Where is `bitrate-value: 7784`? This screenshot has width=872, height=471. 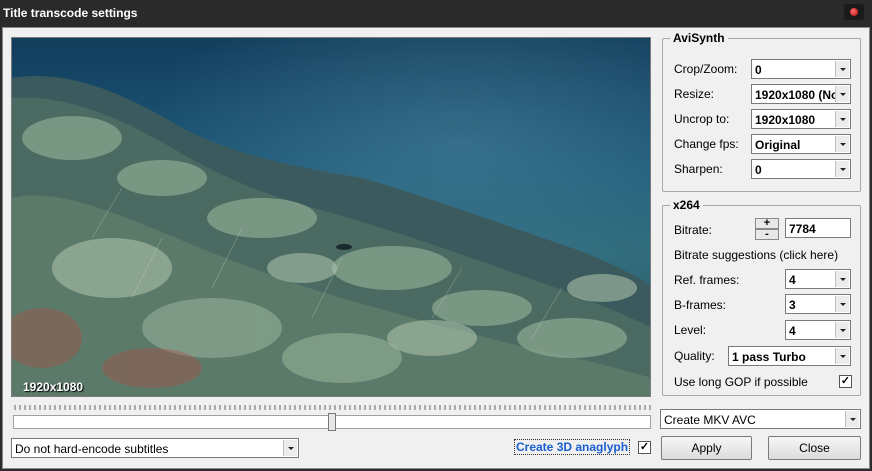 bitrate-value: 7784 is located at coordinates (802, 229).